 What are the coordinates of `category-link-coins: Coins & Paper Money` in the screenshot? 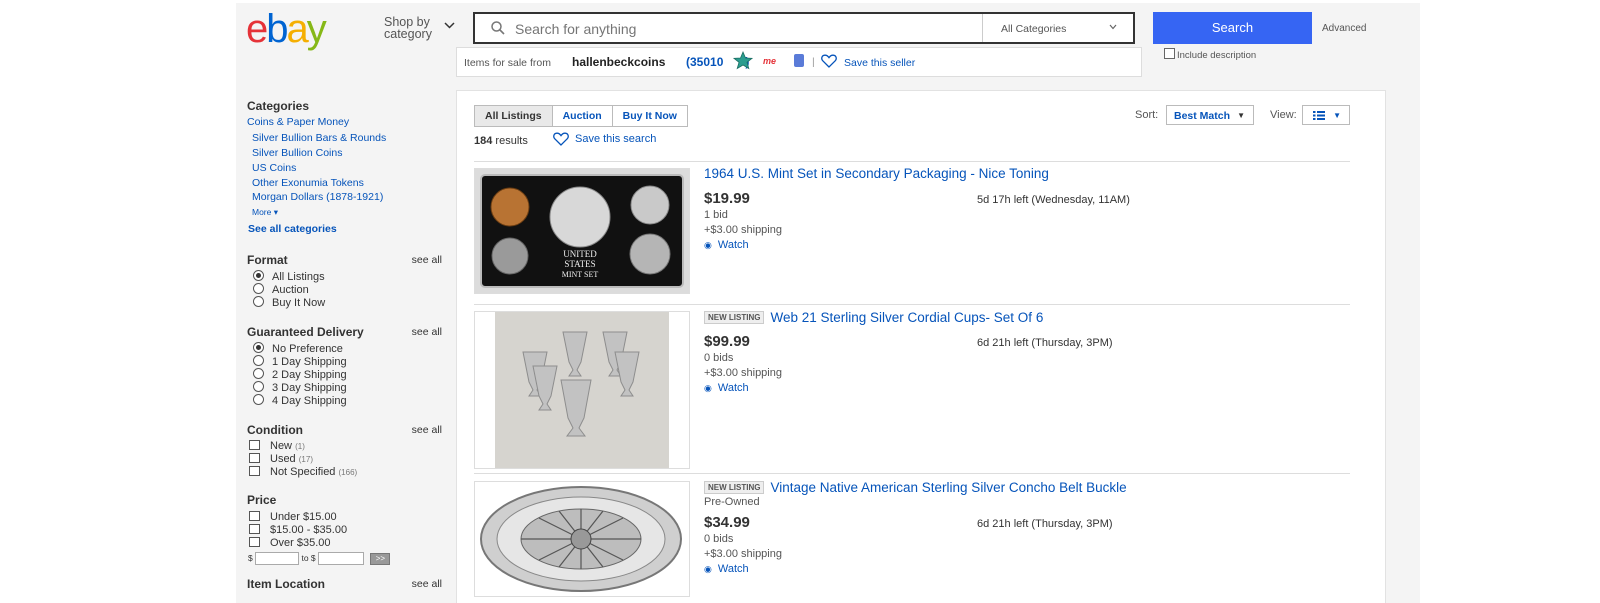 It's located at (298, 122).